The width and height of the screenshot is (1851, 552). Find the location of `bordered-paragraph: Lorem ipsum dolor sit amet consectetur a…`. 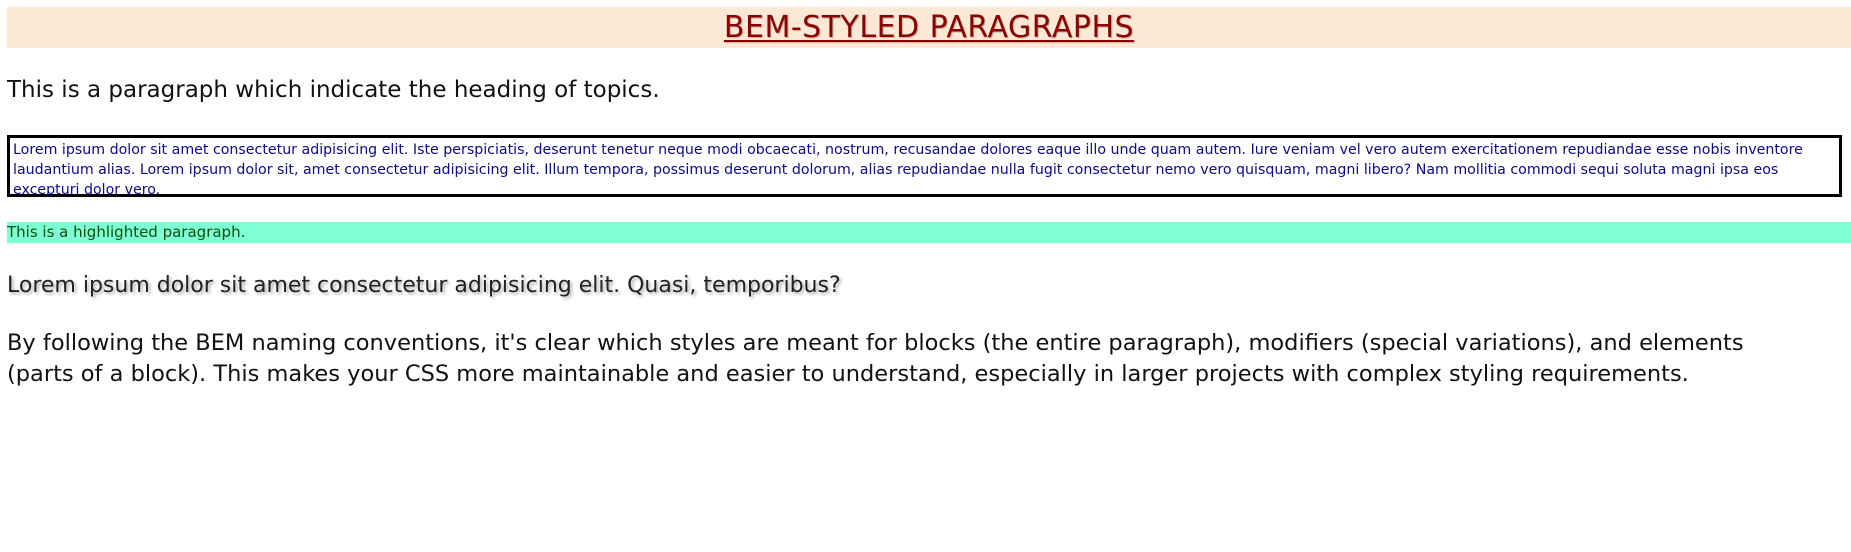

bordered-paragraph: Lorem ipsum dolor sit amet consectetur a… is located at coordinates (924, 166).